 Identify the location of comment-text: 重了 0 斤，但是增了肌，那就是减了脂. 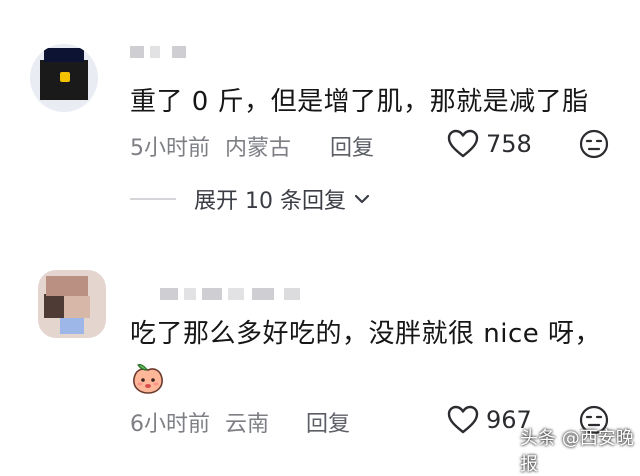
(359, 102).